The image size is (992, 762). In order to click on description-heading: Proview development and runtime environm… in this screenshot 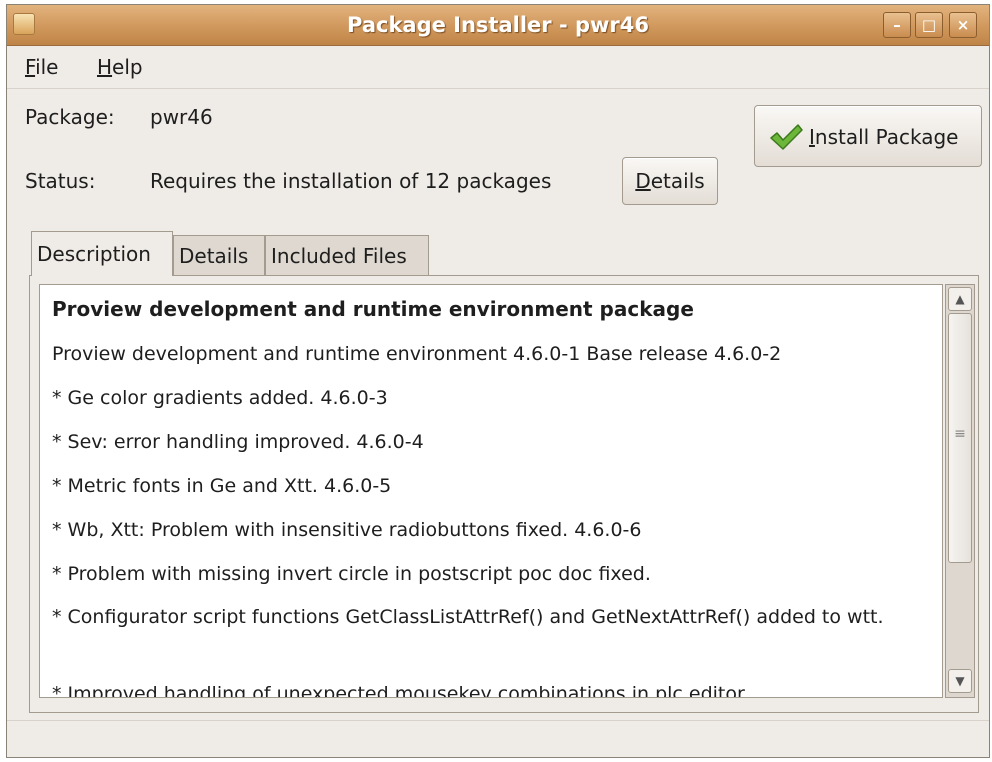, I will do `click(373, 309)`.